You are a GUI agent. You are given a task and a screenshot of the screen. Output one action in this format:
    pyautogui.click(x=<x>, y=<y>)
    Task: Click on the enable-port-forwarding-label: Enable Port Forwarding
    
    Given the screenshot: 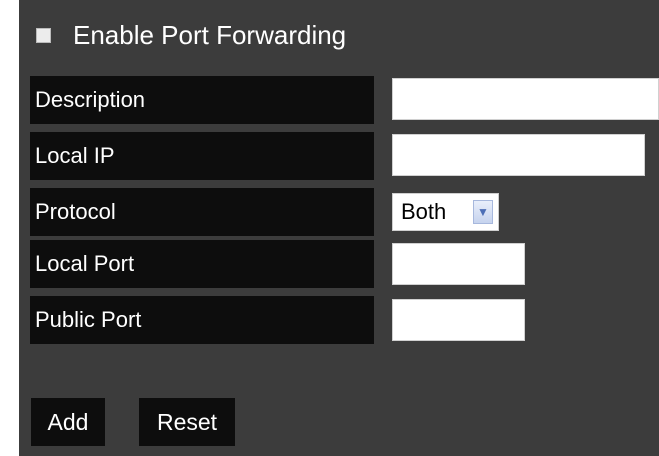 What is the action you would take?
    pyautogui.click(x=210, y=35)
    